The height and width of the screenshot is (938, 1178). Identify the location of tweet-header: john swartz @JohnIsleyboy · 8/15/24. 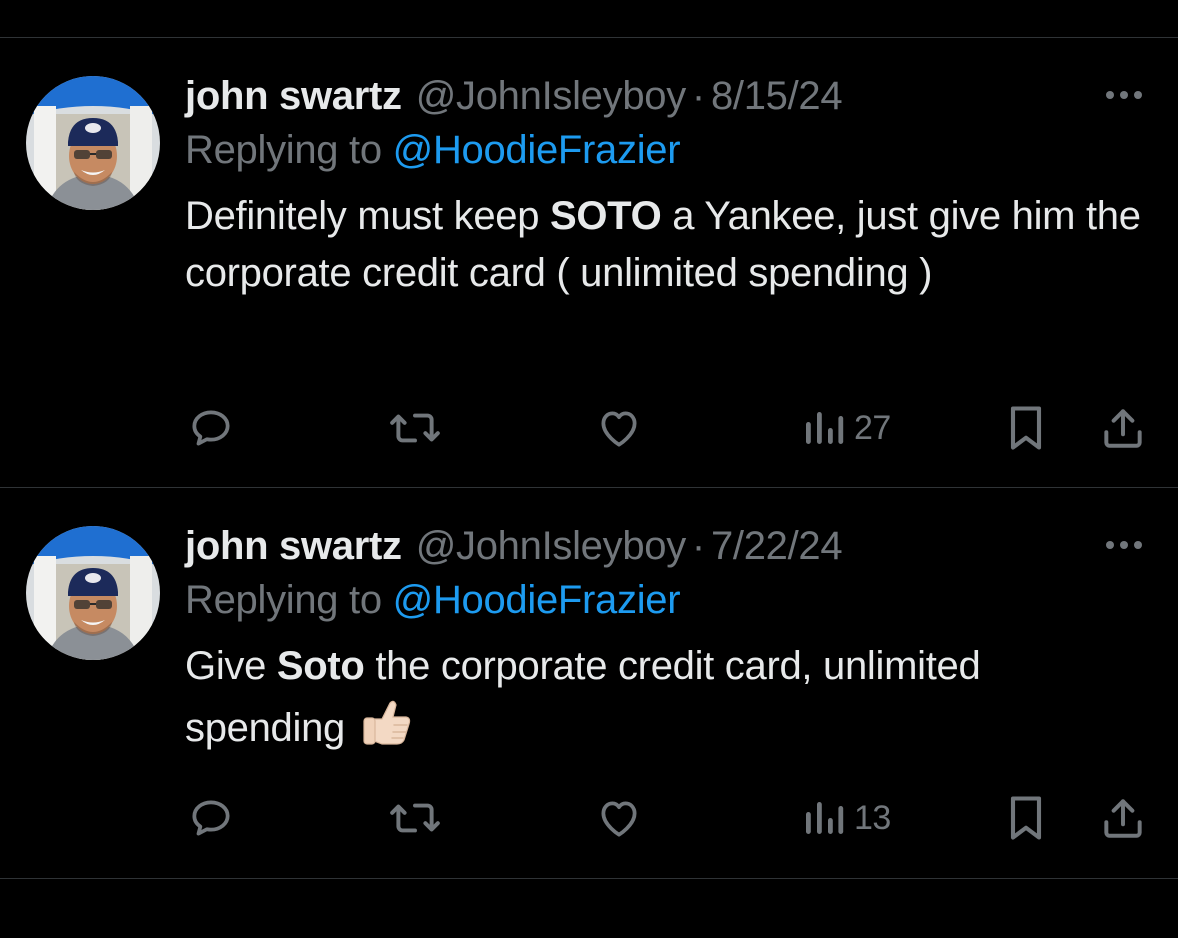
(514, 96).